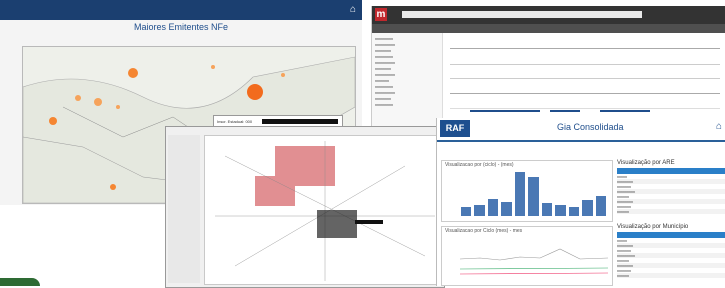  What do you see at coordinates (484, 231) in the screenshot?
I see `panel-title: Visualizacao por Ciclo (mes) - mes` at bounding box center [484, 231].